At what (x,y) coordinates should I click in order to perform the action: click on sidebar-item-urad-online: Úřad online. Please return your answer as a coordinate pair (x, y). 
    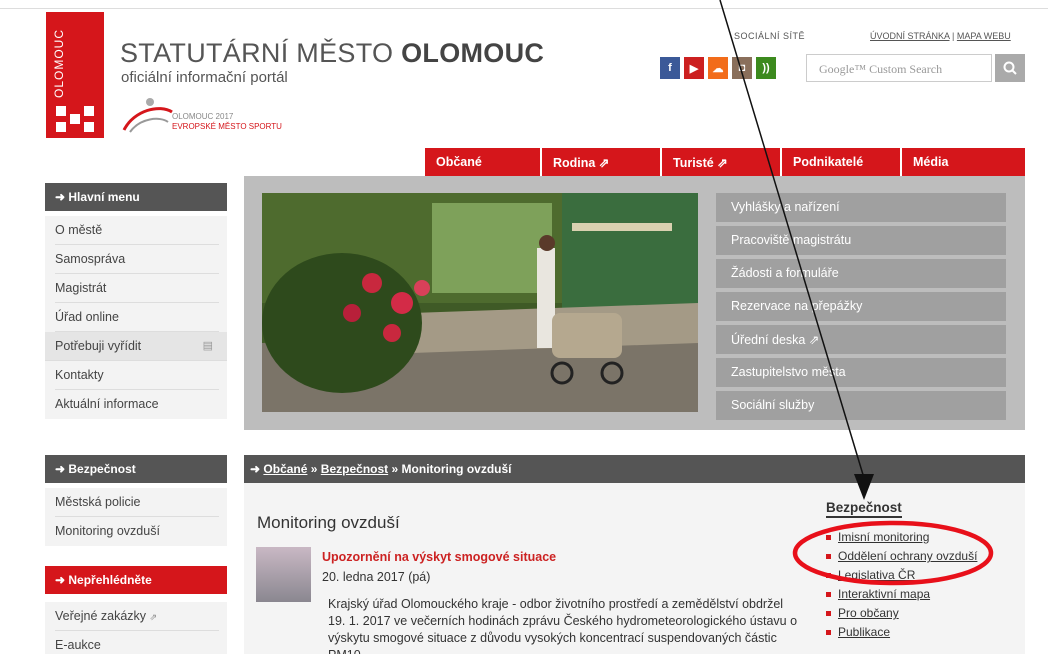
    Looking at the image, I should click on (137, 317).